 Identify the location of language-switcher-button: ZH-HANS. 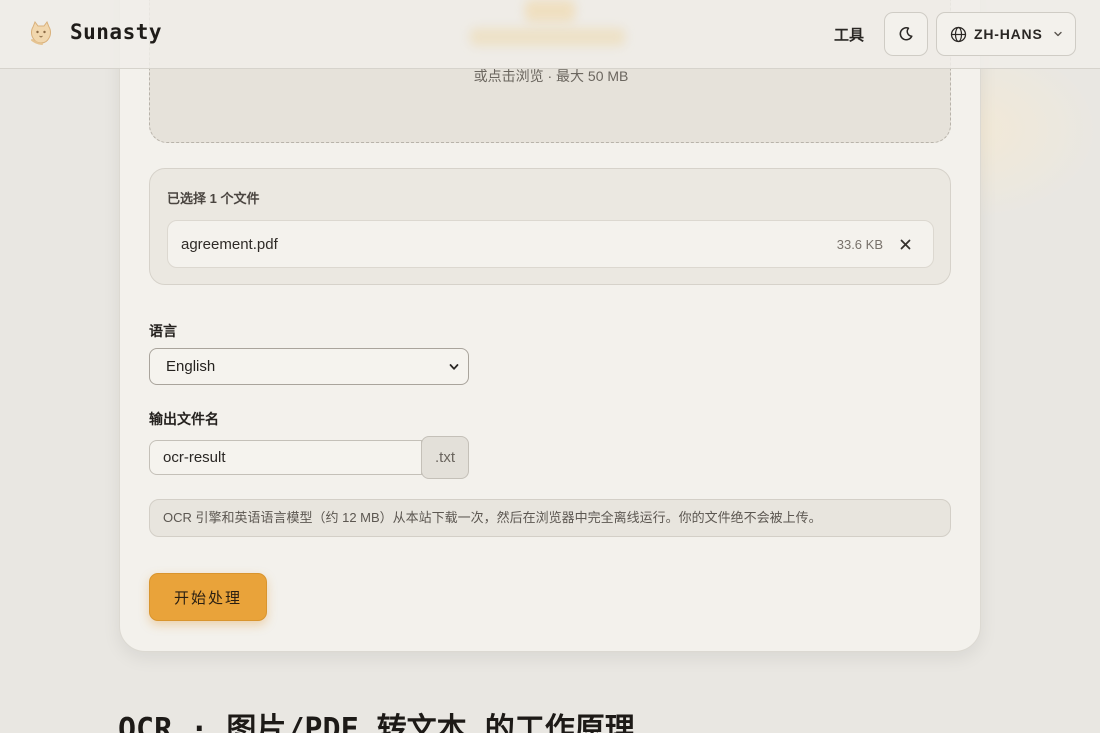
(1006, 34).